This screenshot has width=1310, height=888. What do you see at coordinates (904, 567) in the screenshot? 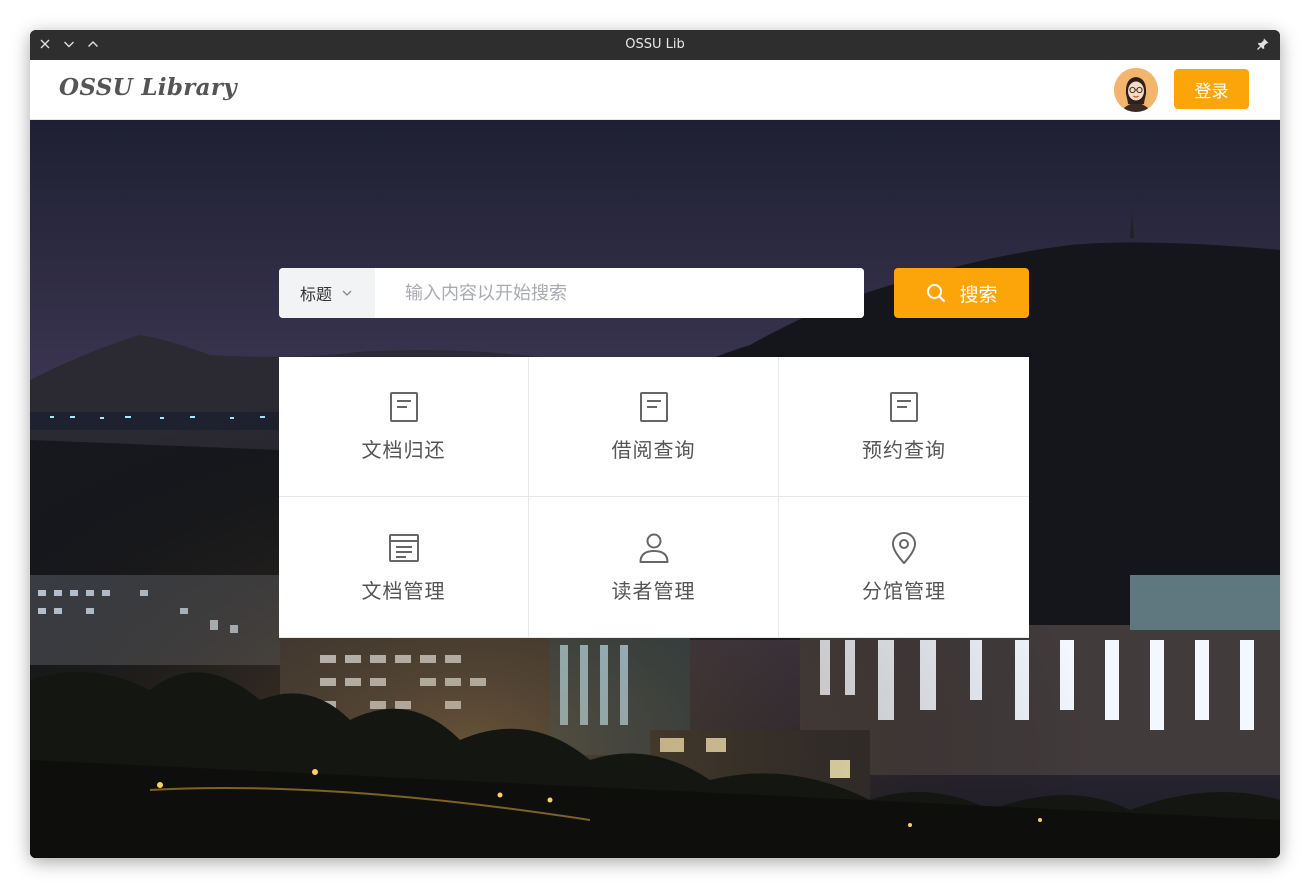
I see `tile-branch-management: 分馆管理` at bounding box center [904, 567].